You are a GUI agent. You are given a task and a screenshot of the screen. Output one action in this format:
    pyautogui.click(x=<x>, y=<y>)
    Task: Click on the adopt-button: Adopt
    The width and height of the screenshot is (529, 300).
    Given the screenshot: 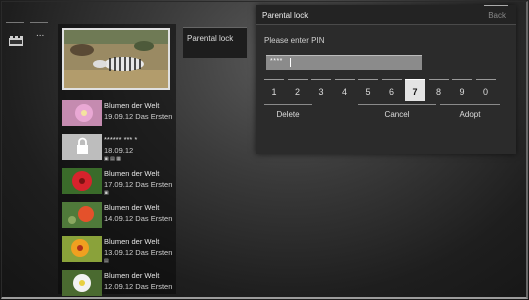 What is the action you would take?
    pyautogui.click(x=470, y=113)
    